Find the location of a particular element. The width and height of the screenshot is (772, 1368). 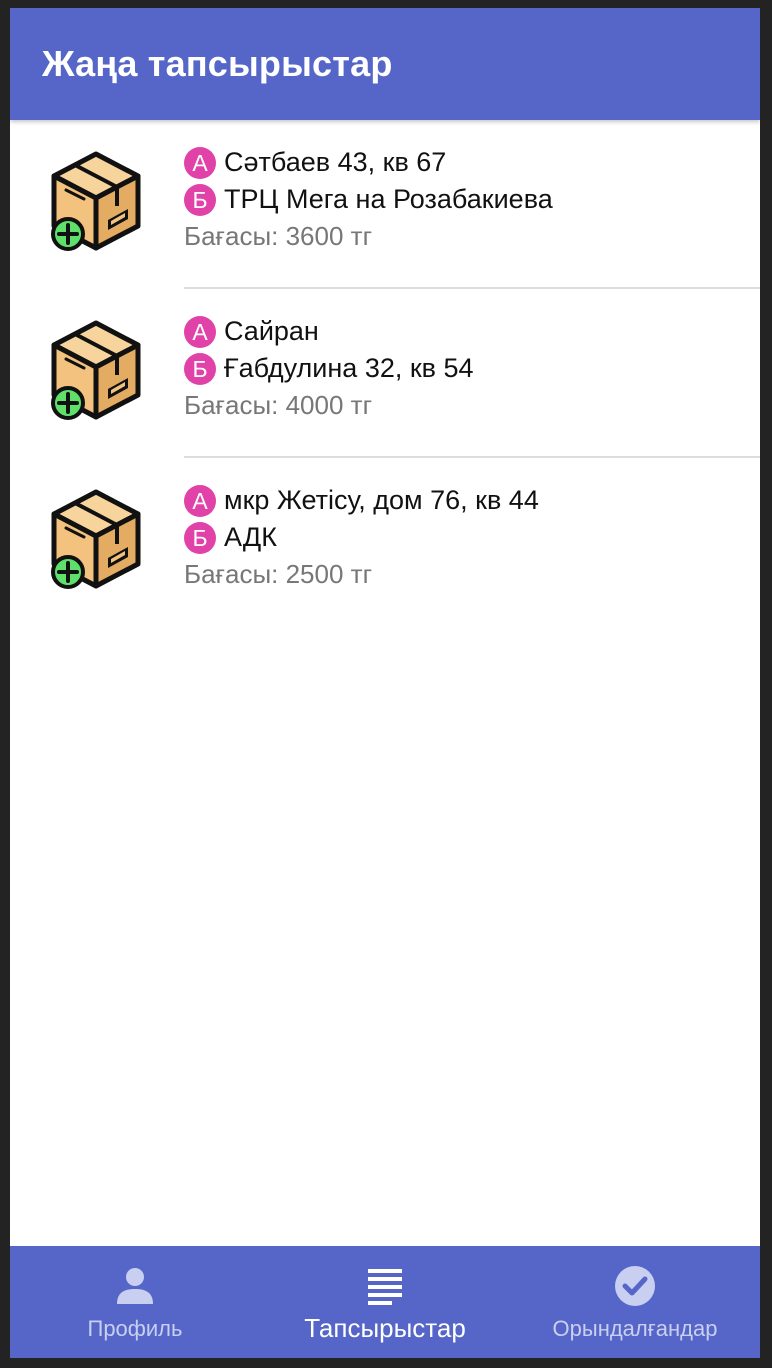

pickup-line: А Сәтбаев 43, кв 67 is located at coordinates (472, 162).